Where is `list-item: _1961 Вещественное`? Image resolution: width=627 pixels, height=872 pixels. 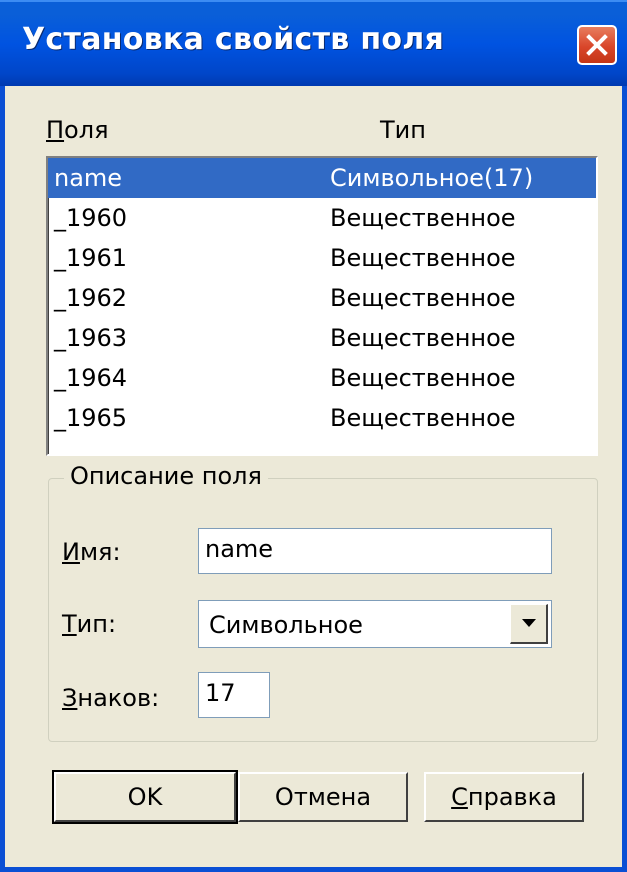
list-item: _1961 Вещественное is located at coordinates (322, 258).